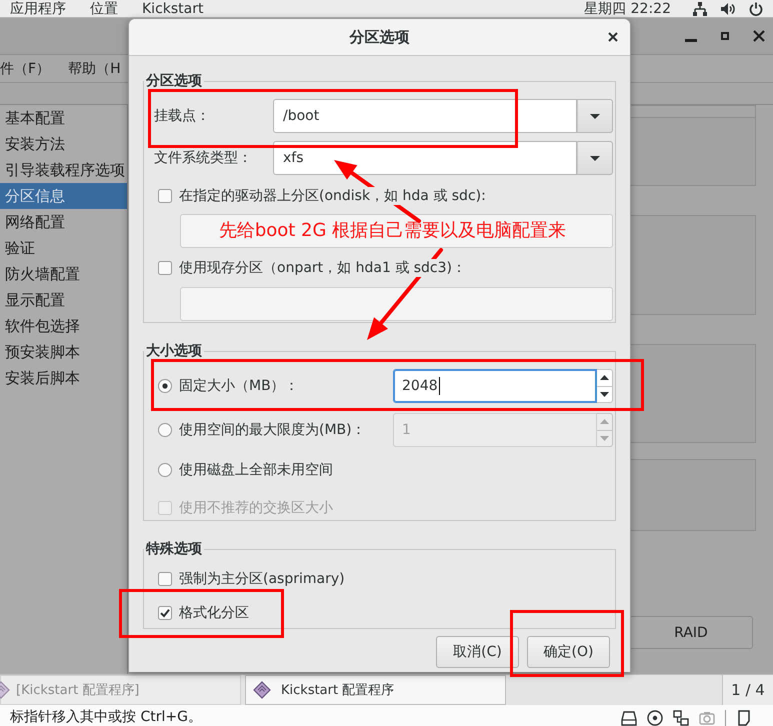  Describe the element at coordinates (63, 170) in the screenshot. I see `sidebar-item: 引导装载程序选项` at that location.